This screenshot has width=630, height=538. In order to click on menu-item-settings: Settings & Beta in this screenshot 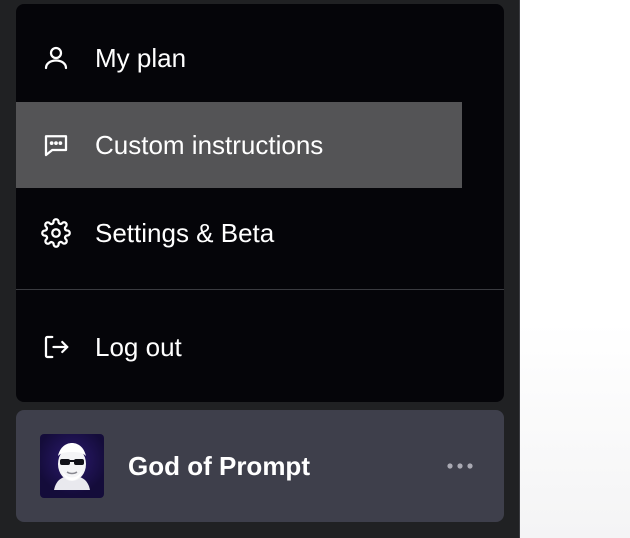, I will do `click(239, 233)`.